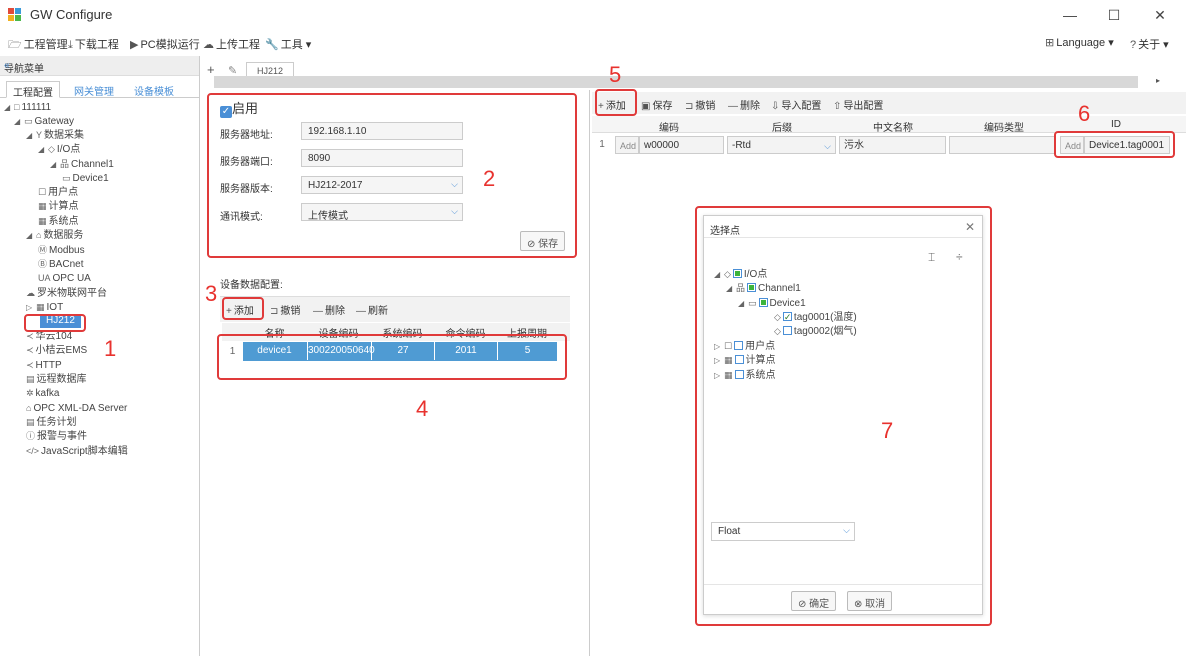 The height and width of the screenshot is (656, 1186). What do you see at coordinates (93, 44) in the screenshot?
I see `menu-download: ⤓ 下载工程` at bounding box center [93, 44].